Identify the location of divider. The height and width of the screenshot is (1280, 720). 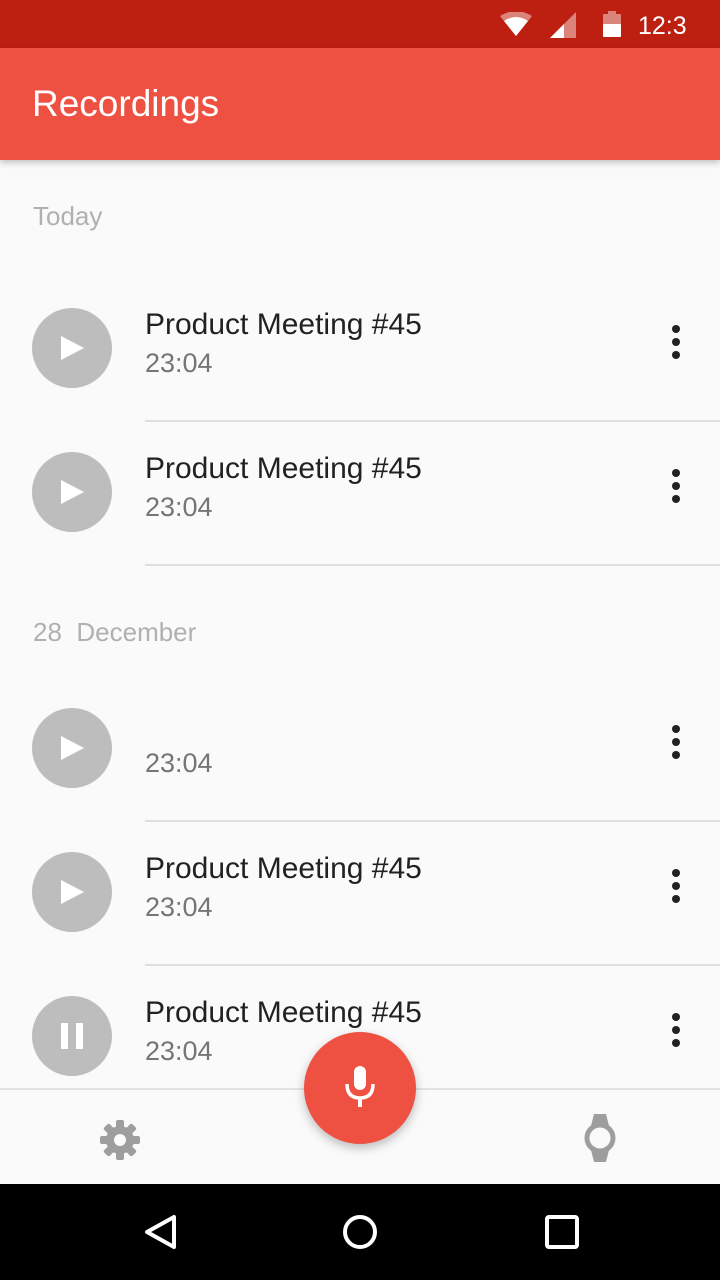
(432, 565).